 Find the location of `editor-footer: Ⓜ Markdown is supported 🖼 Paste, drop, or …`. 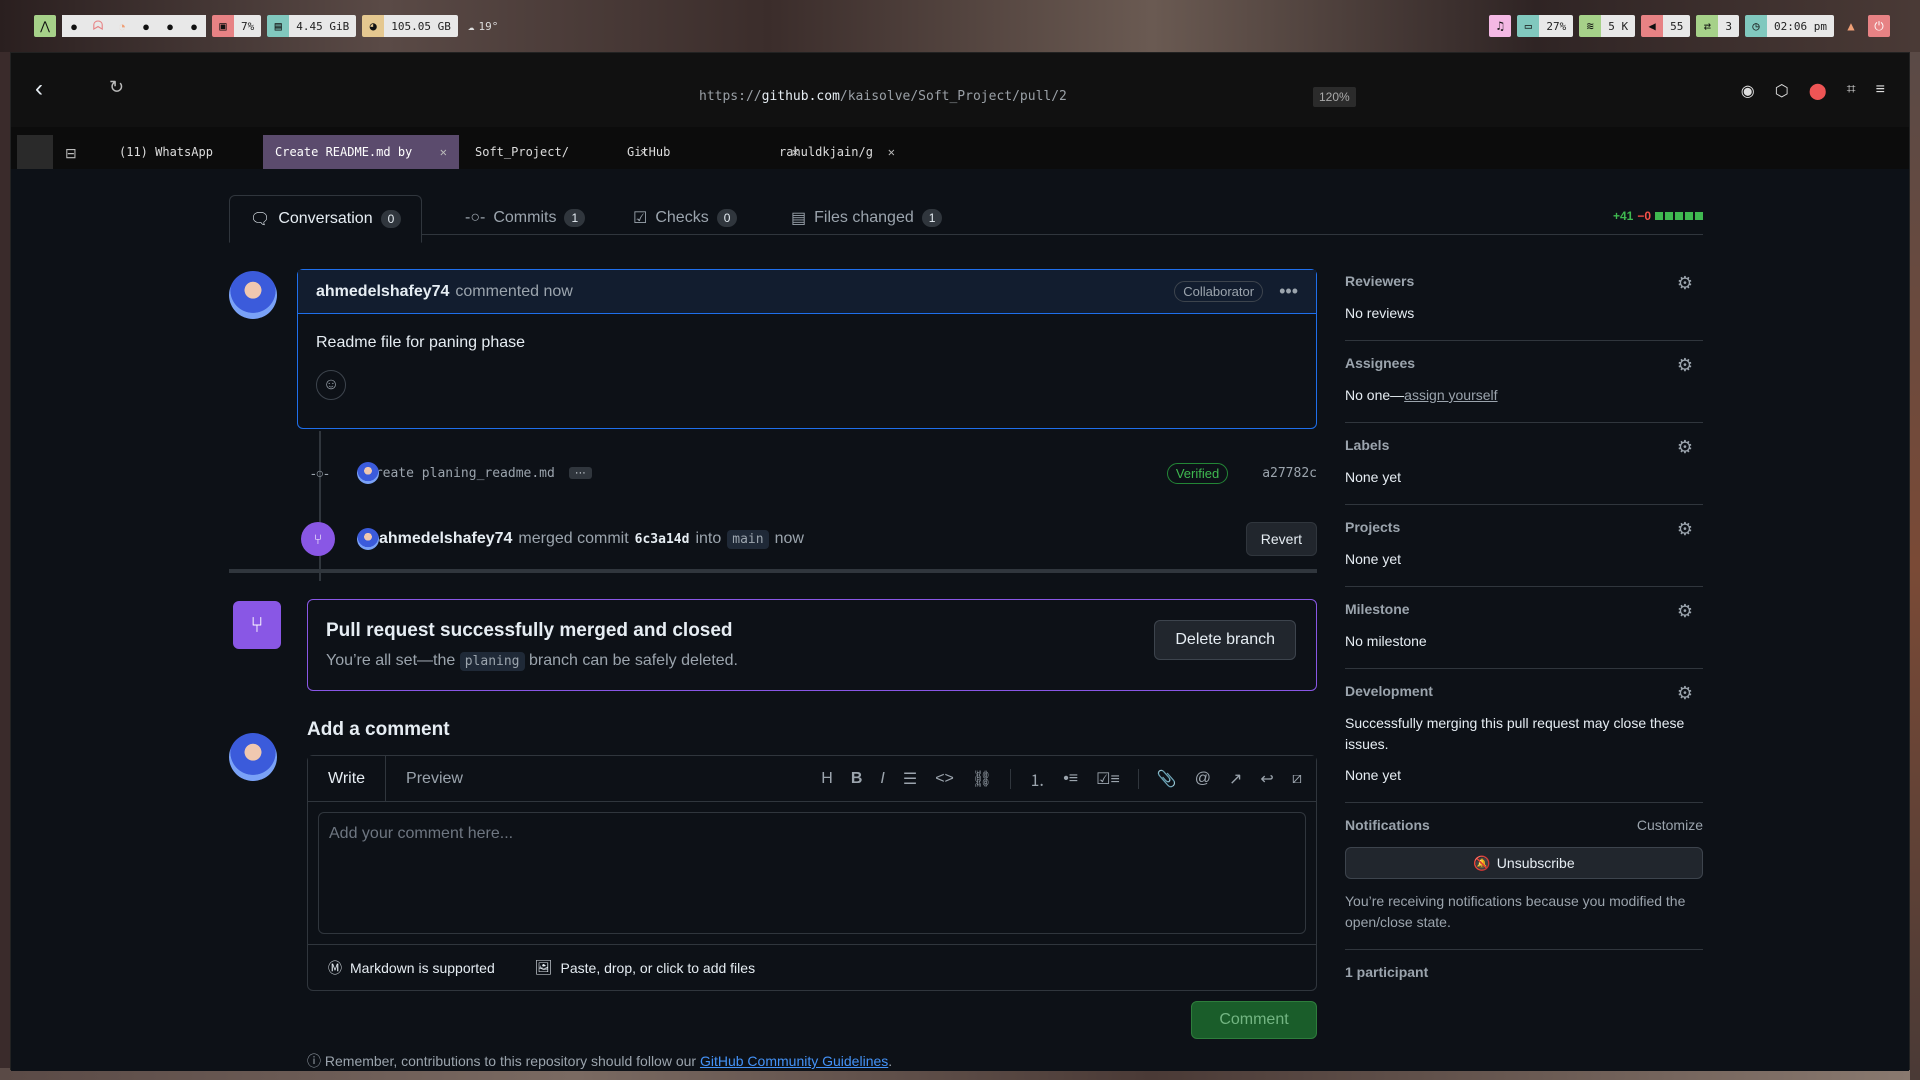

editor-footer: Ⓜ Markdown is supported 🖼 Paste, drop, or … is located at coordinates (812, 967).